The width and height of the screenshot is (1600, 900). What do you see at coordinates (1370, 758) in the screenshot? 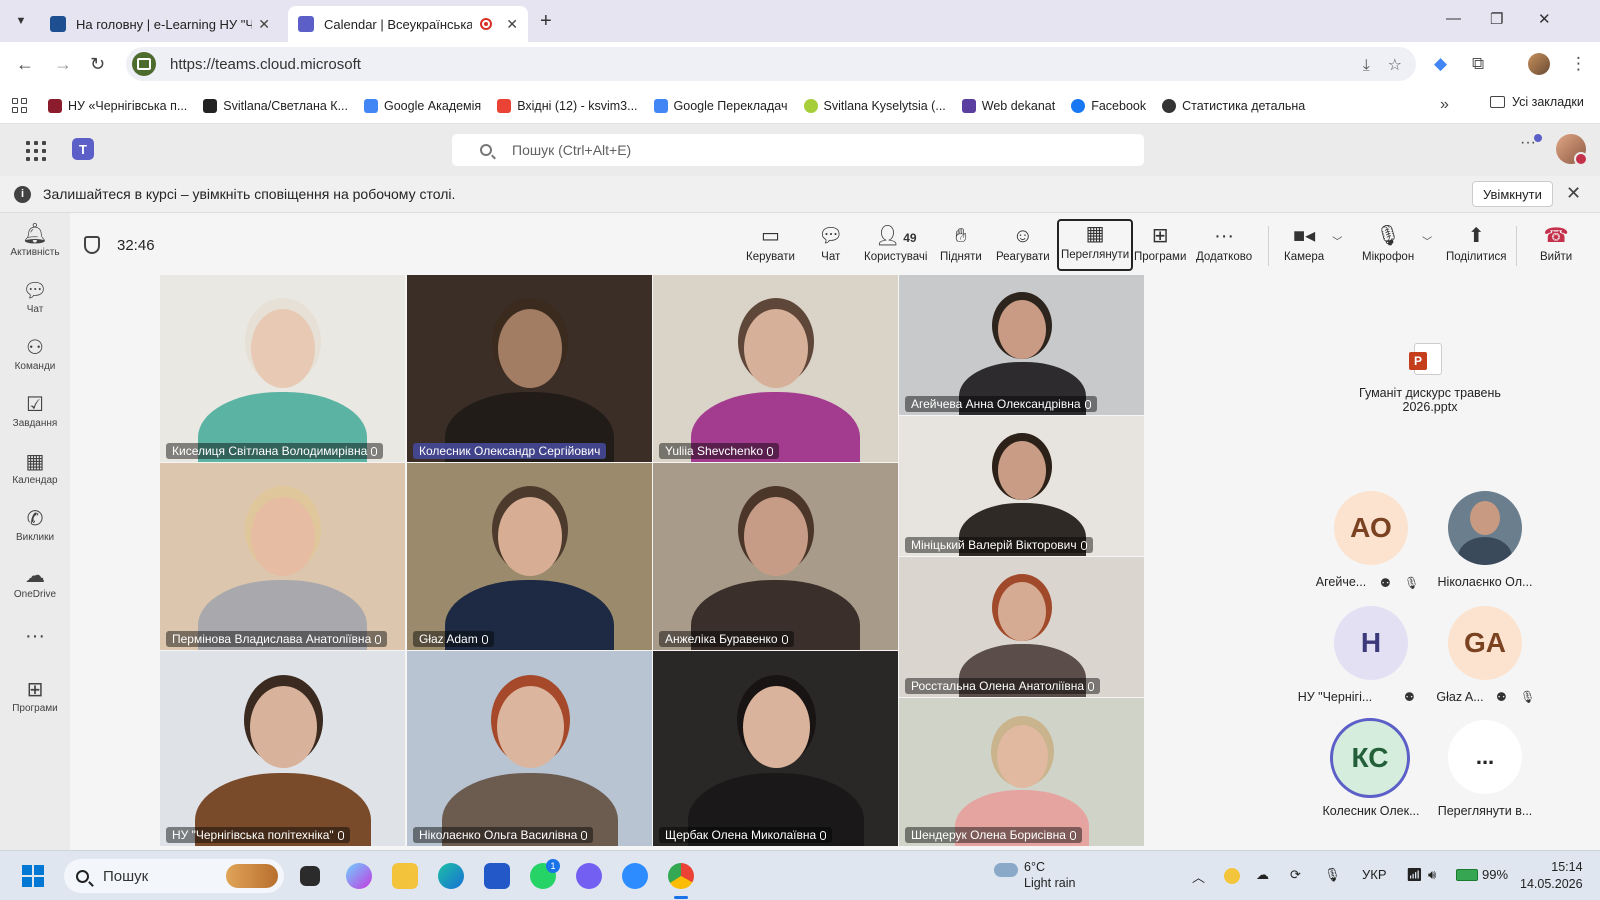
I see `speaking-participant-avatar: КС` at bounding box center [1370, 758].